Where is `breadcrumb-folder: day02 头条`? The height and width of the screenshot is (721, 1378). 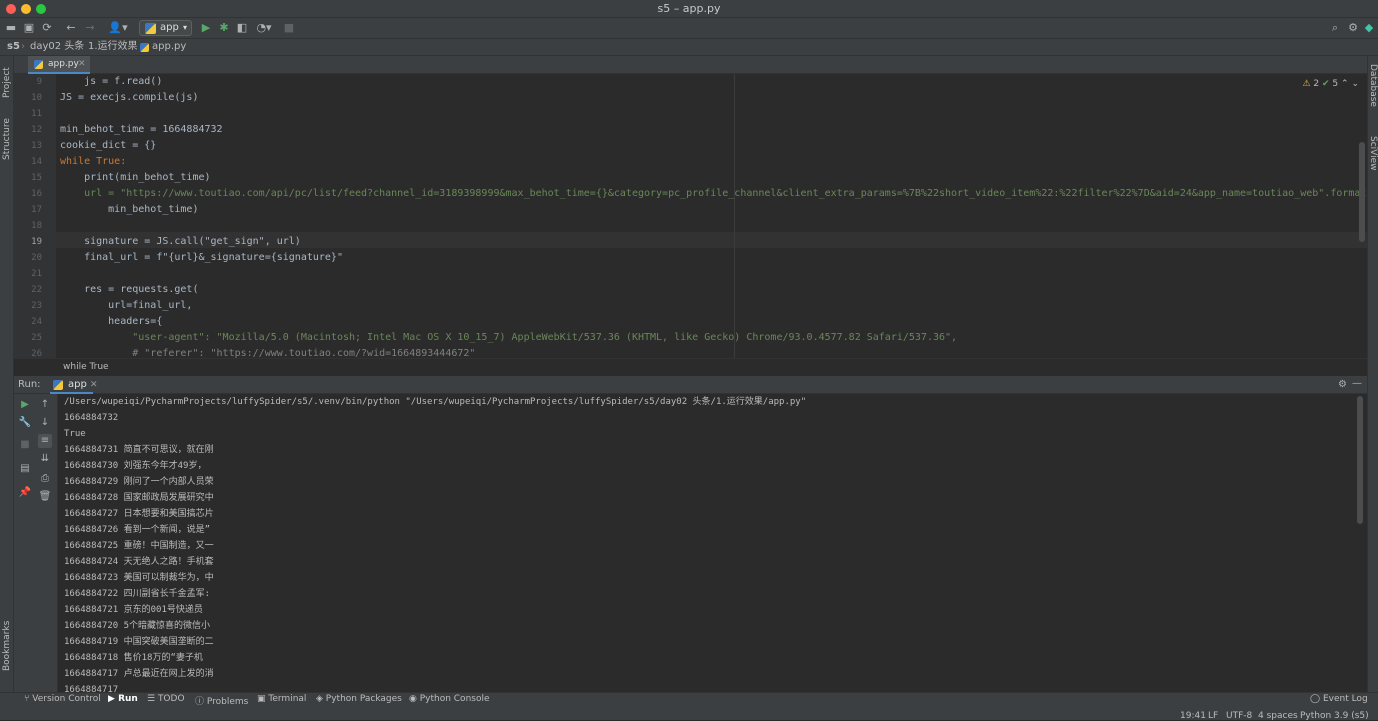 breadcrumb-folder: day02 头条 is located at coordinates (57, 47).